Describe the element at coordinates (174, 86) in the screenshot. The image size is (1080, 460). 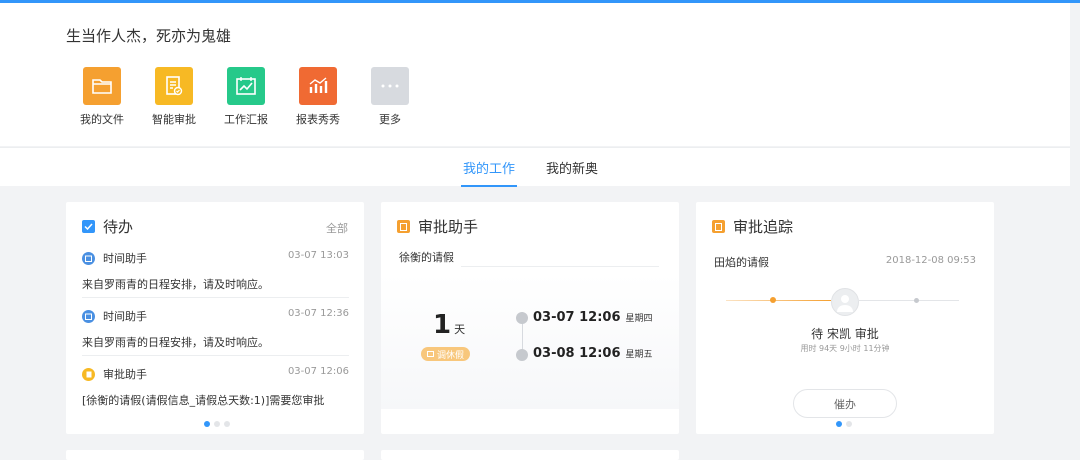
I see `approval-doc-icon` at that location.